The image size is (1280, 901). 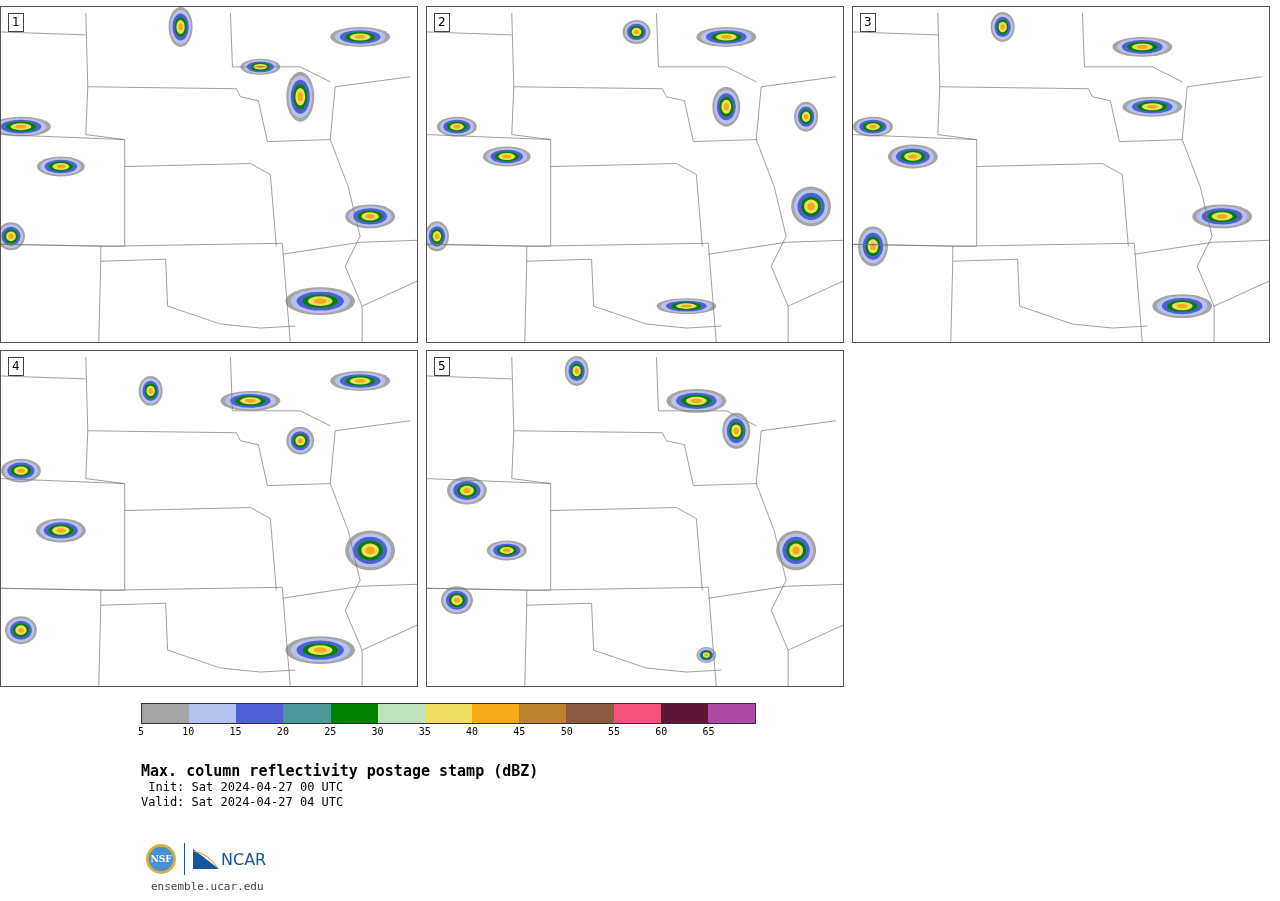 What do you see at coordinates (708, 732) in the screenshot?
I see `tick-label: 65` at bounding box center [708, 732].